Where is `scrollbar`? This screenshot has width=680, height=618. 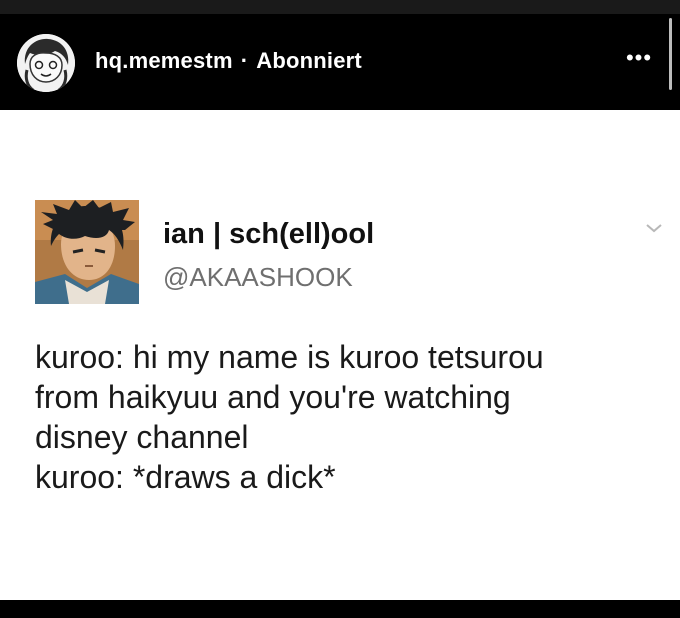 scrollbar is located at coordinates (670, 54).